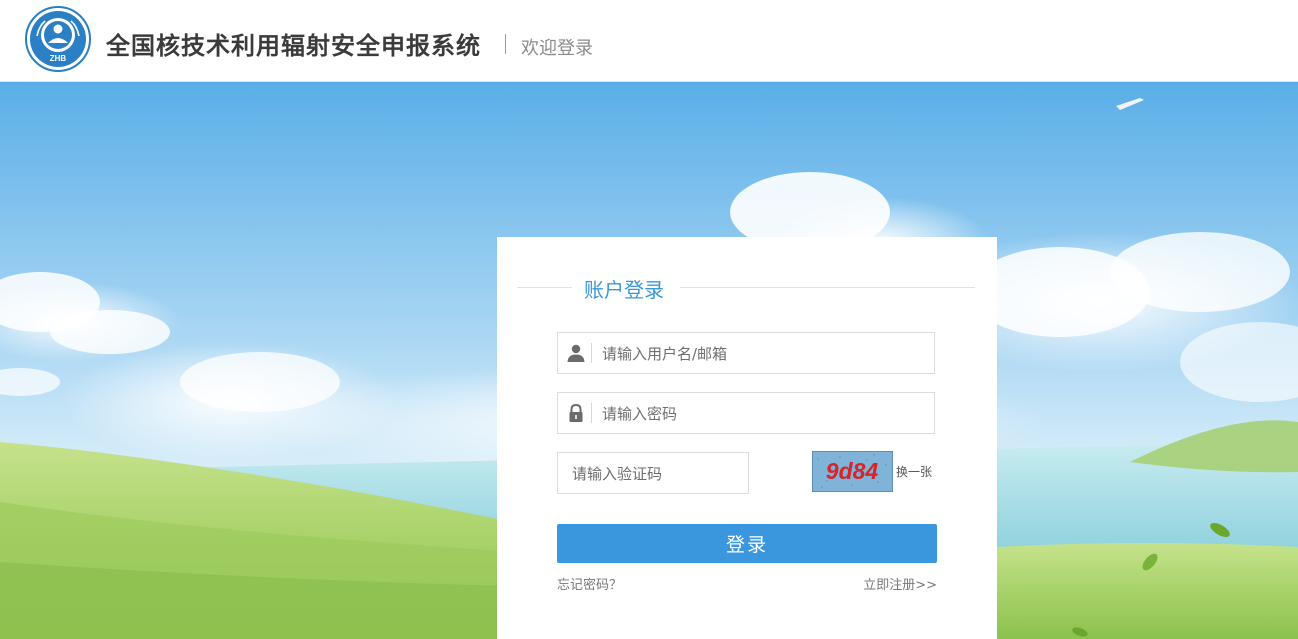 The image size is (1298, 639). What do you see at coordinates (900, 583) in the screenshot?
I see `register-link: 立即注册>>` at bounding box center [900, 583].